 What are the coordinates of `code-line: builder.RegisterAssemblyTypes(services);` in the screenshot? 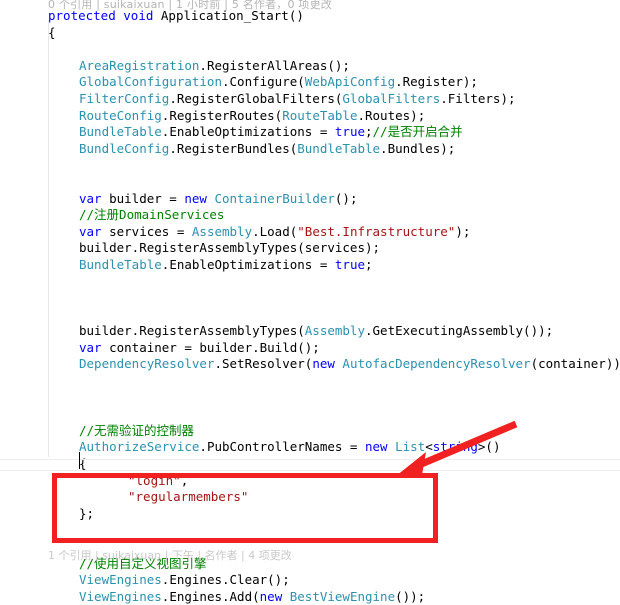 It's located at (310, 248).